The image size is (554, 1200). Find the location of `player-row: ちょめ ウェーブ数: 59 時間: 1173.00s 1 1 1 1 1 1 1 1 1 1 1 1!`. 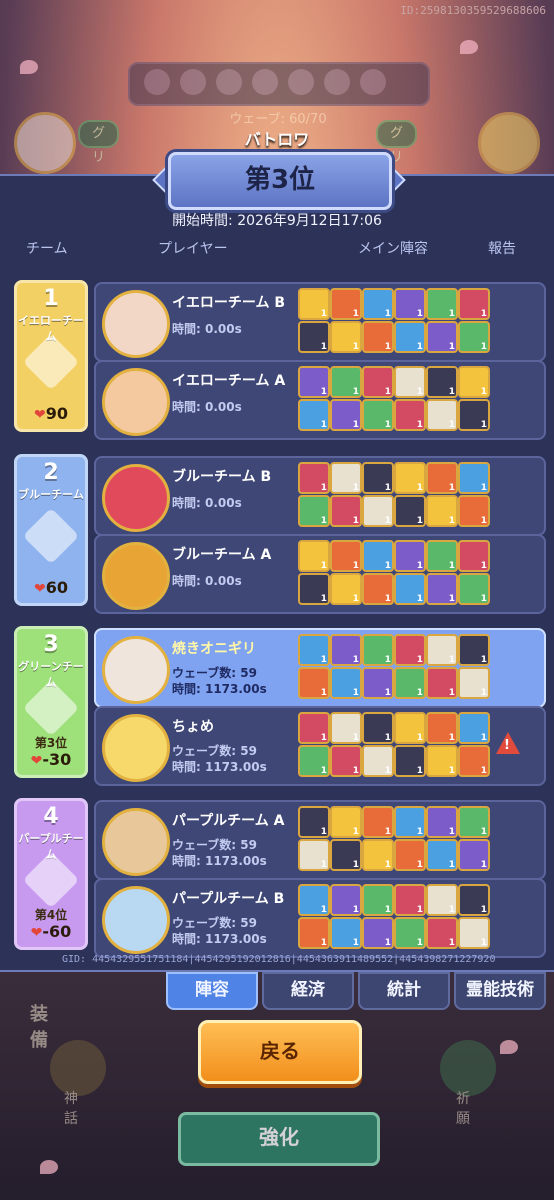

player-row: ちょめ ウェーブ数: 59 時間: 1173.00s 1 1 1 1 1 1 1 1 1 1 1 1! is located at coordinates (320, 746).